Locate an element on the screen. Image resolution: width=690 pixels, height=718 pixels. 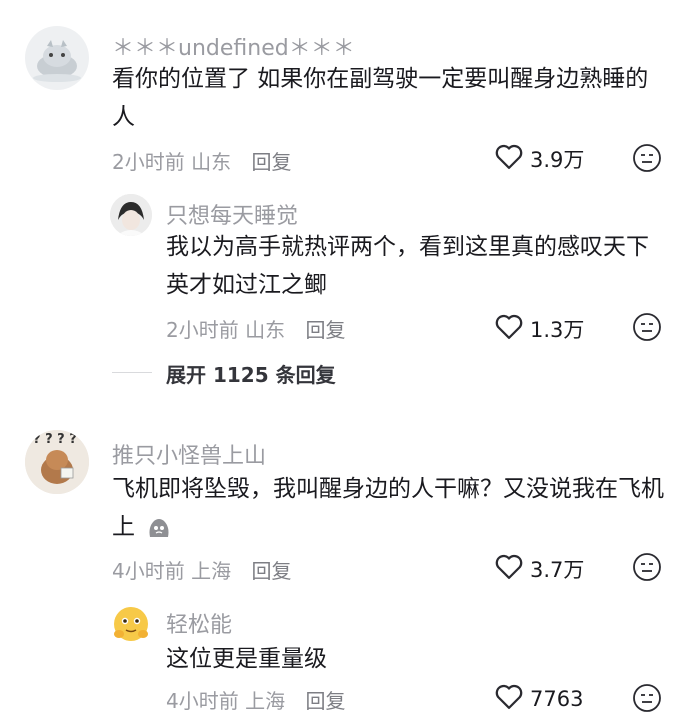
comment-text: 我以为高手就热评两个，看到这里真的感叹天下英才如过江之鲫 is located at coordinates (407, 266).